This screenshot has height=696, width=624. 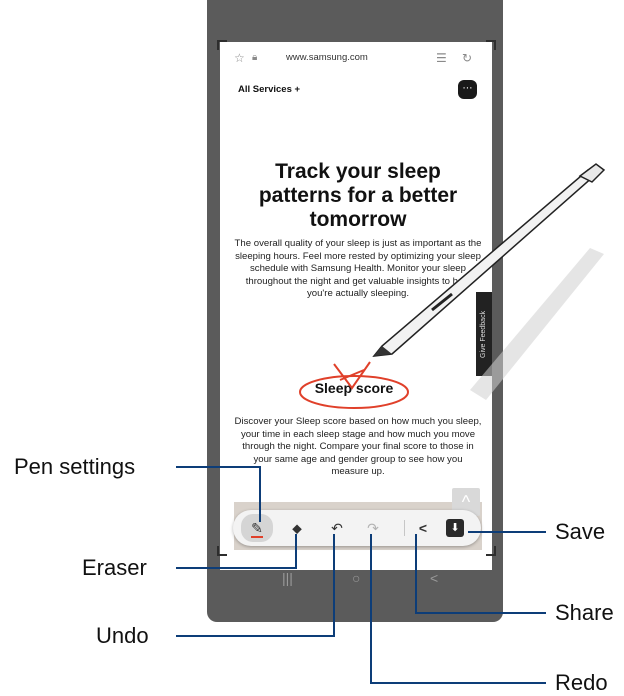 I want to click on undo-button: ↶, so click(x=337, y=528).